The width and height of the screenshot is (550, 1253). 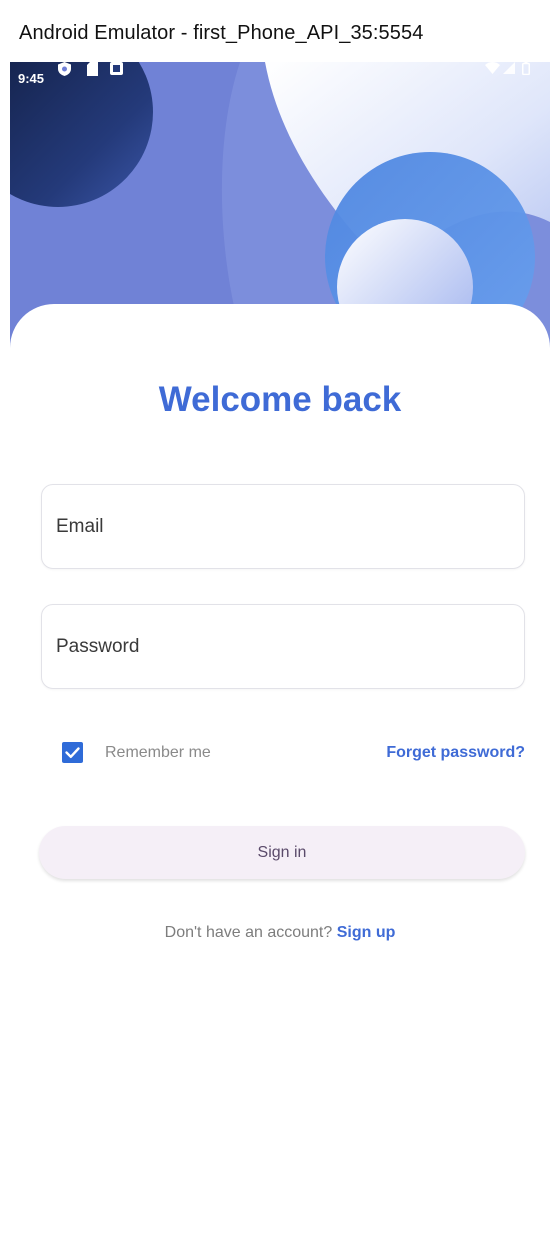 I want to click on checkmark-icon, so click(x=72, y=752).